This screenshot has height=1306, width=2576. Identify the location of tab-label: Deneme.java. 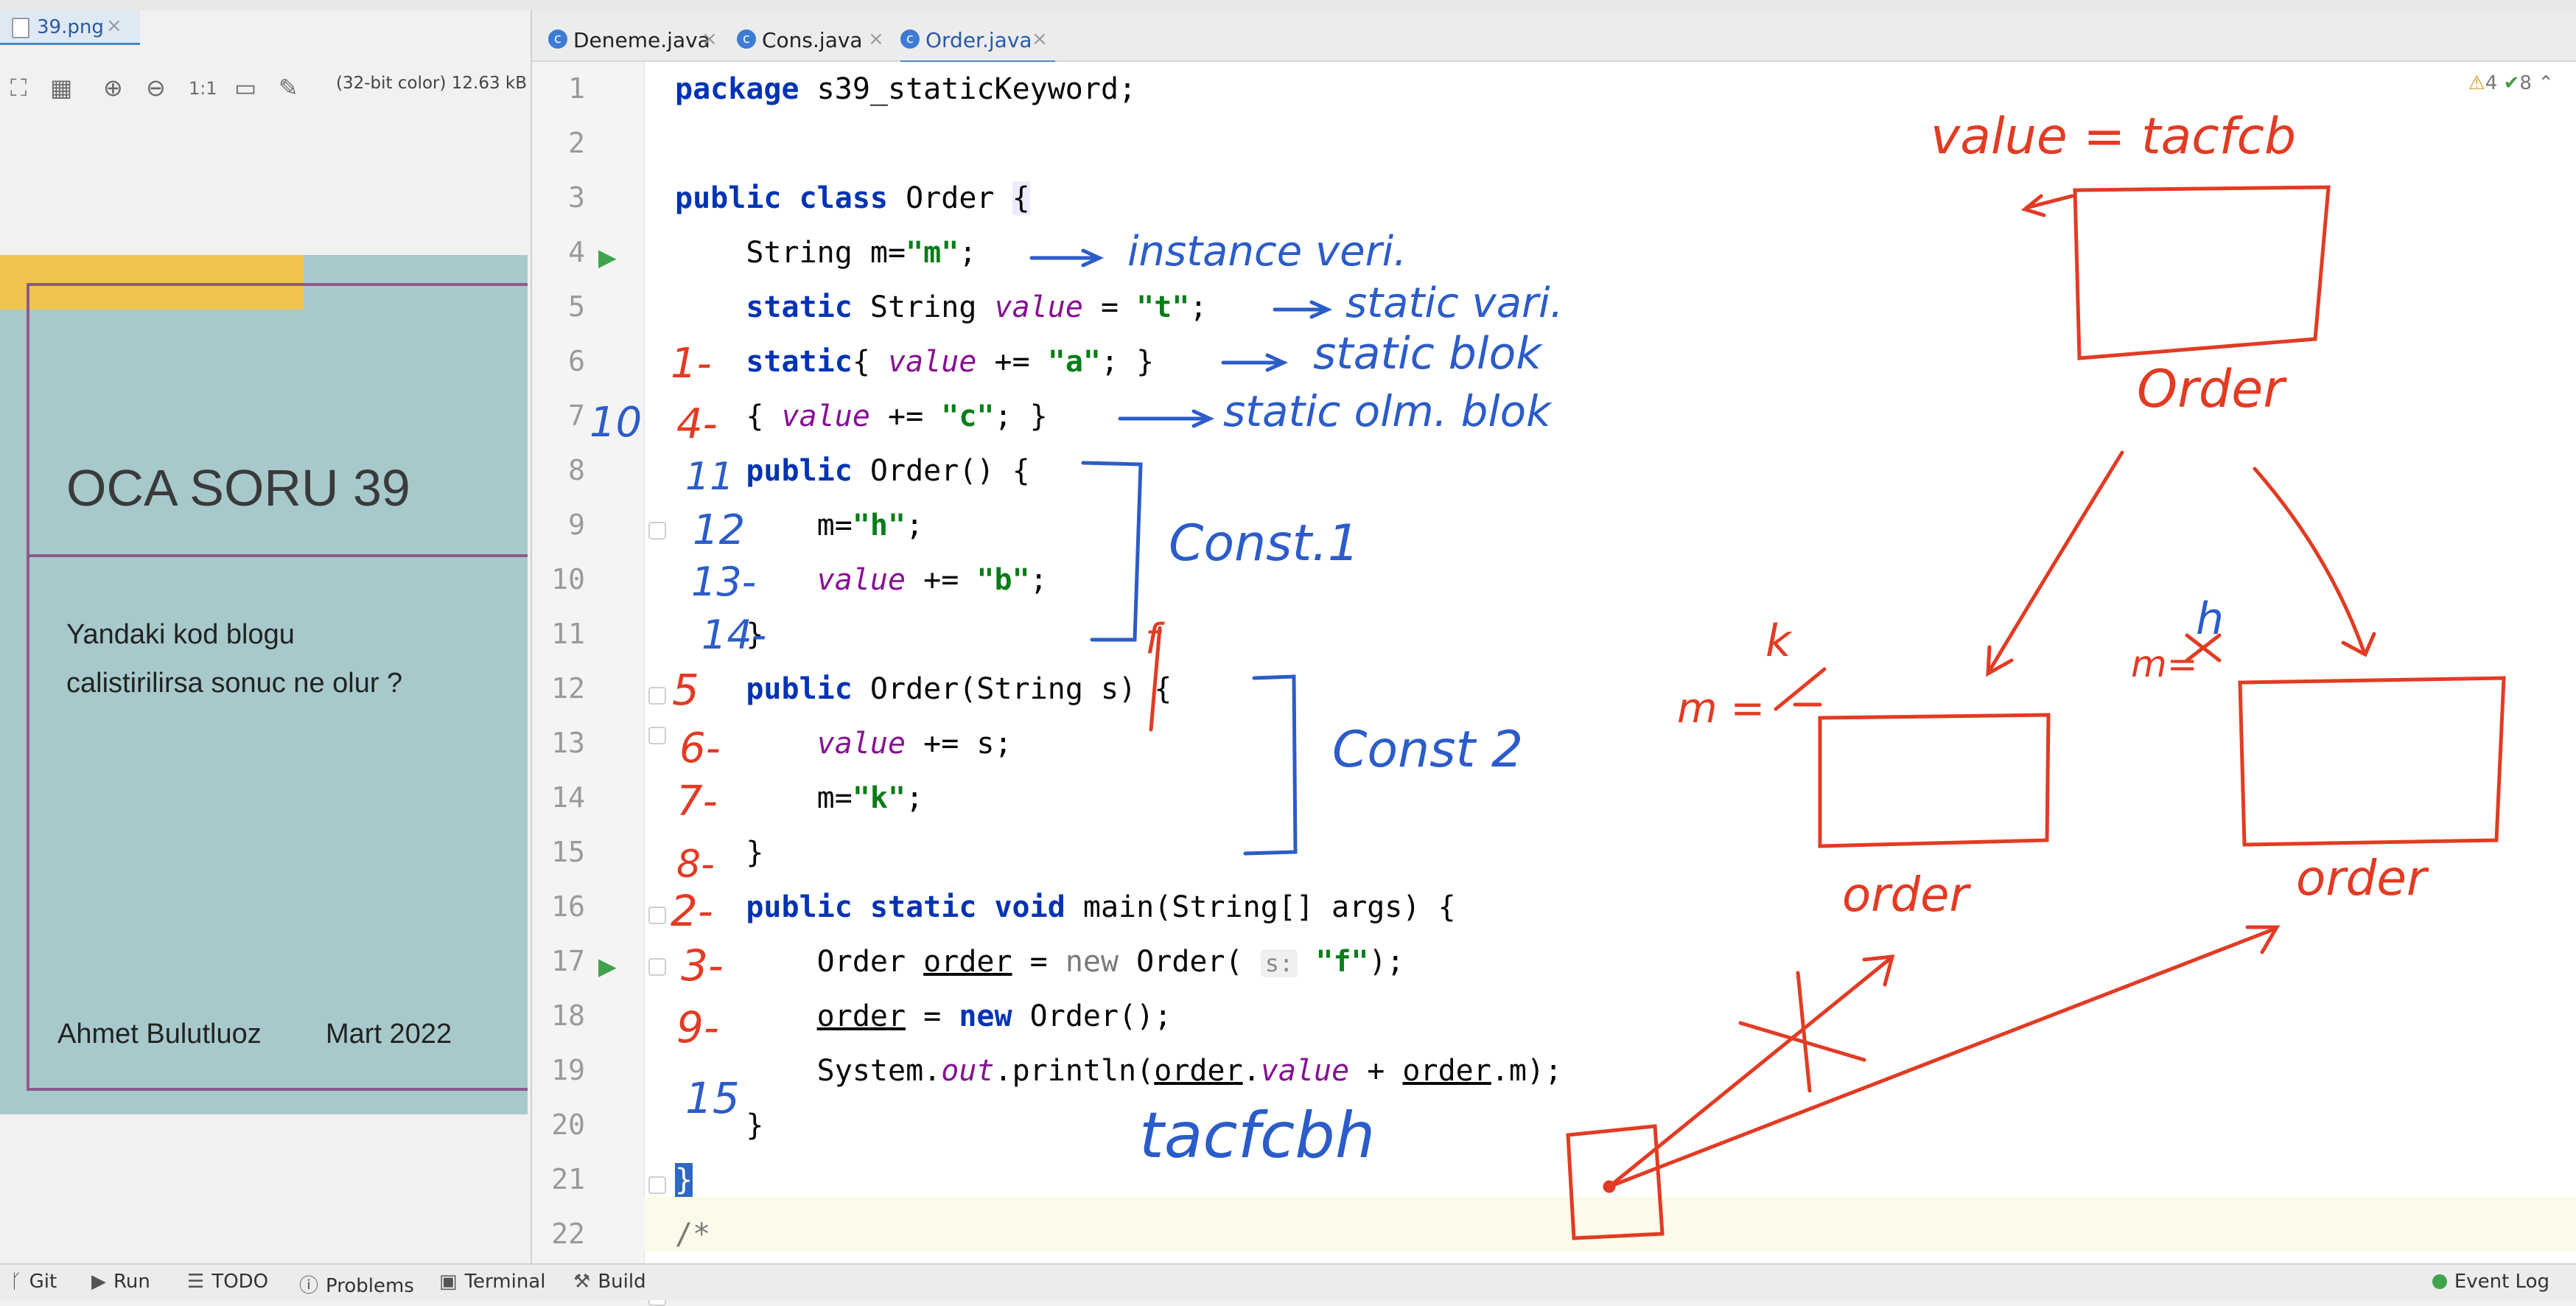
(641, 40).